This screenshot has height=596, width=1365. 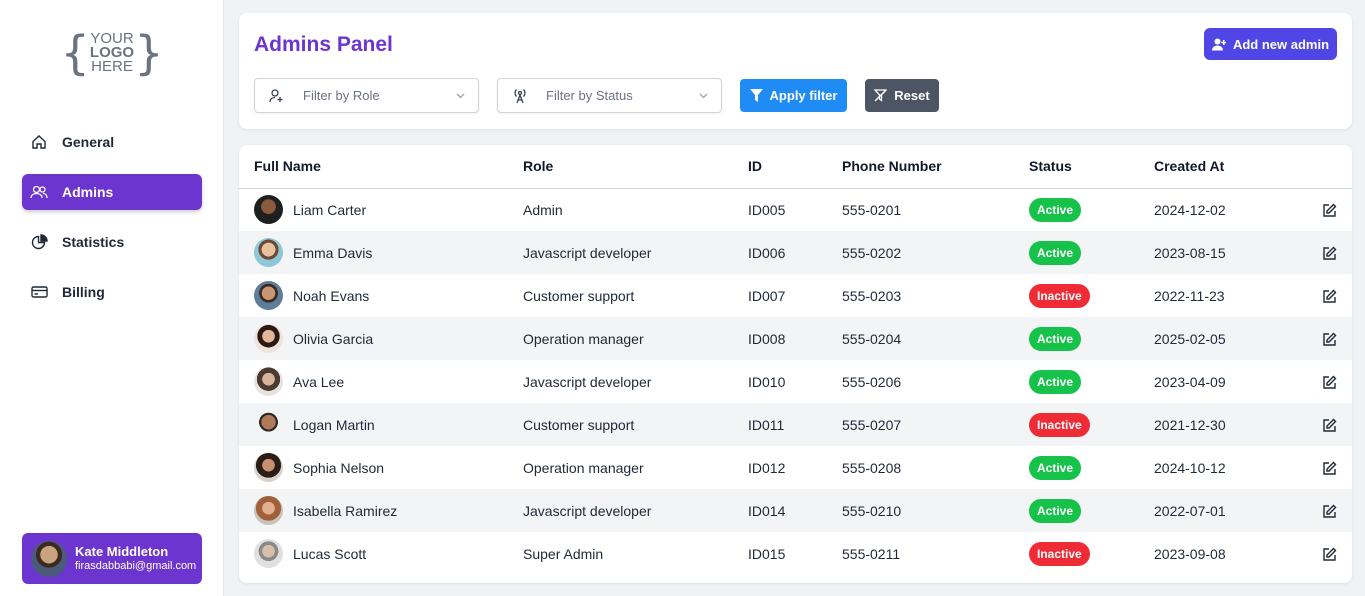 I want to click on cell-role: Admin, so click(x=543, y=209).